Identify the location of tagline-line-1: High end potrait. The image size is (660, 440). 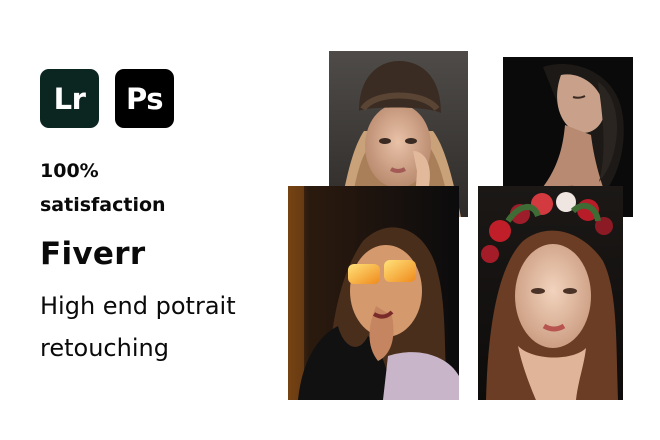
(138, 306).